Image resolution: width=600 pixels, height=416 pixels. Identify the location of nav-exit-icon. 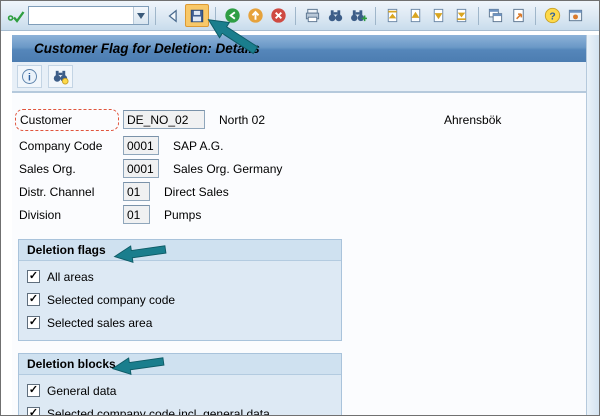
(255, 15).